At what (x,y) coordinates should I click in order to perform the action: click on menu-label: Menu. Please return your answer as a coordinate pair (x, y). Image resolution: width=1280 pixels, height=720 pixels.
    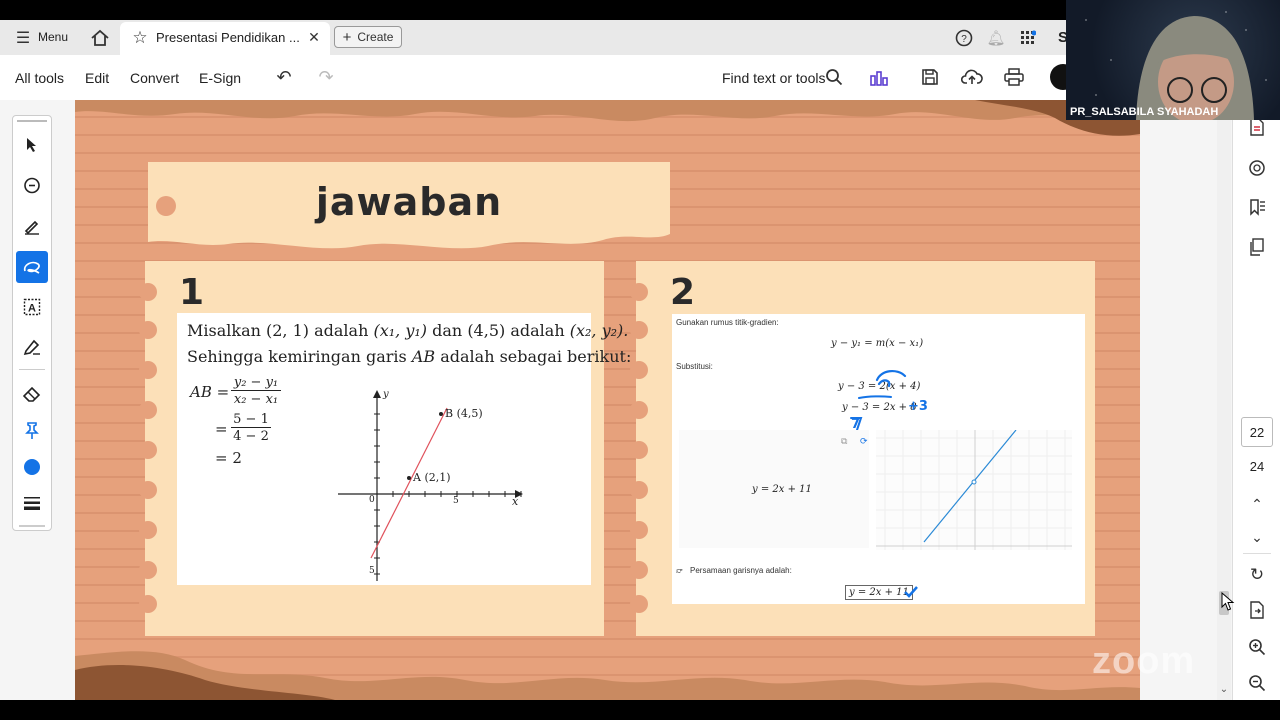
    Looking at the image, I should click on (53, 37).